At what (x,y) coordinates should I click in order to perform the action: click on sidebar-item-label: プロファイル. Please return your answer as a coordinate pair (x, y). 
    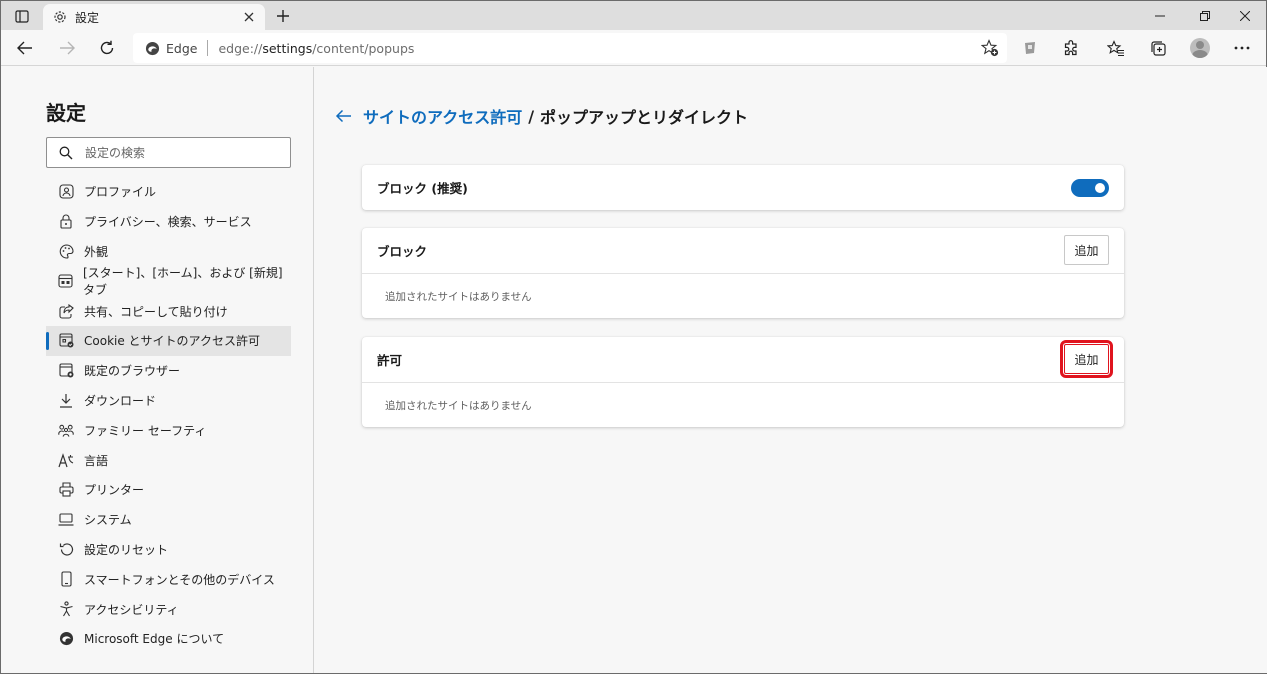
    Looking at the image, I should click on (120, 192).